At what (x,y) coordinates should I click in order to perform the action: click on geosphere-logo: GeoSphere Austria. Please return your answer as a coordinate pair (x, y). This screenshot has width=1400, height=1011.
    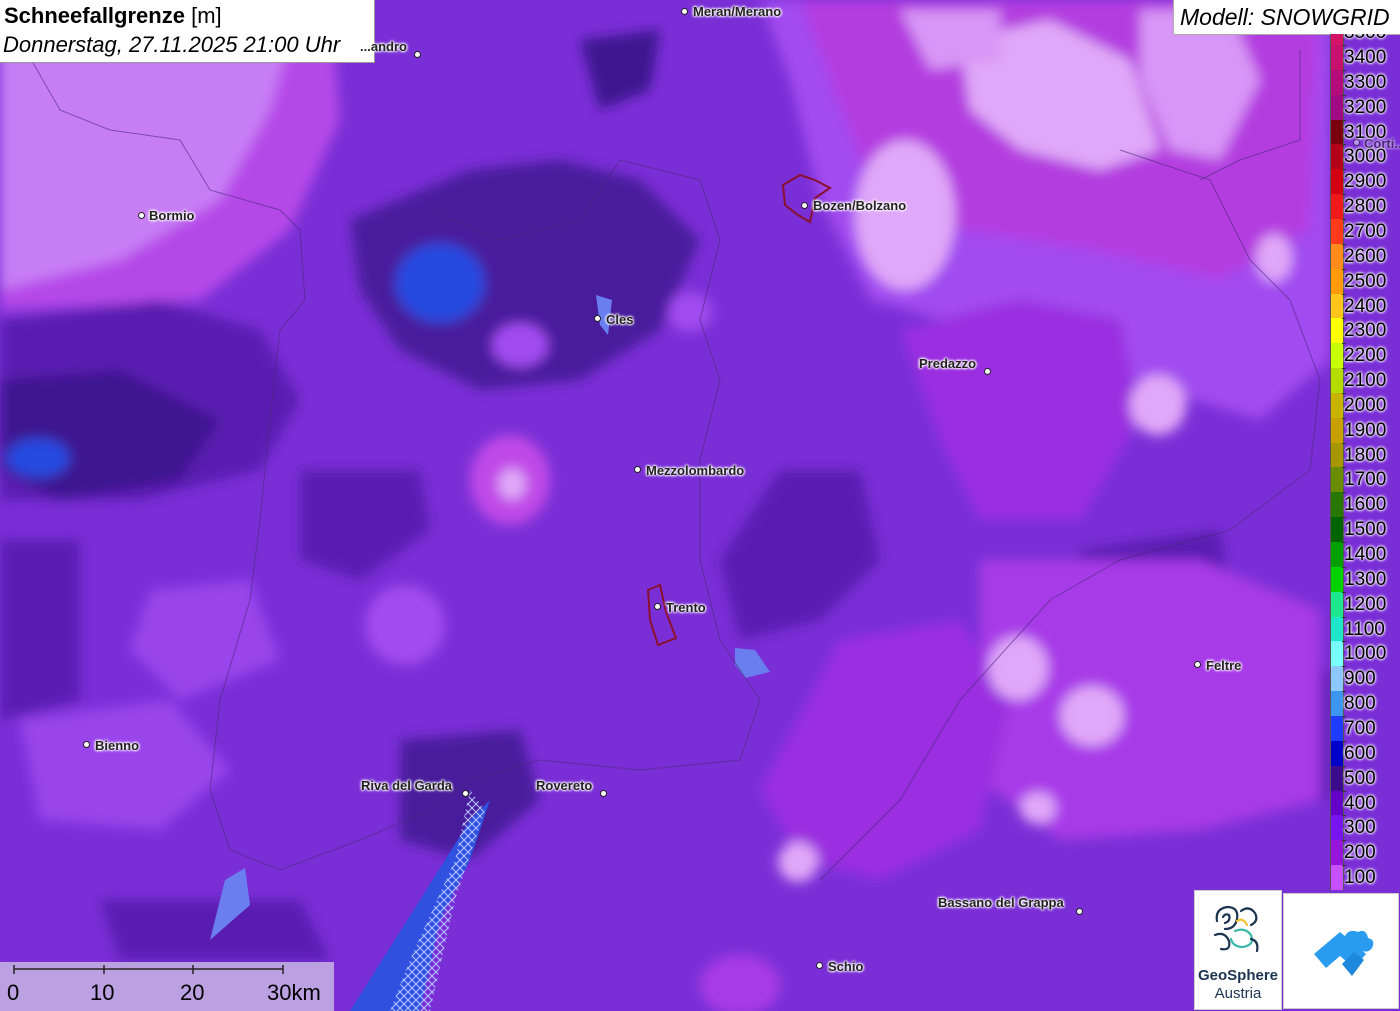
    Looking at the image, I should click on (1238, 950).